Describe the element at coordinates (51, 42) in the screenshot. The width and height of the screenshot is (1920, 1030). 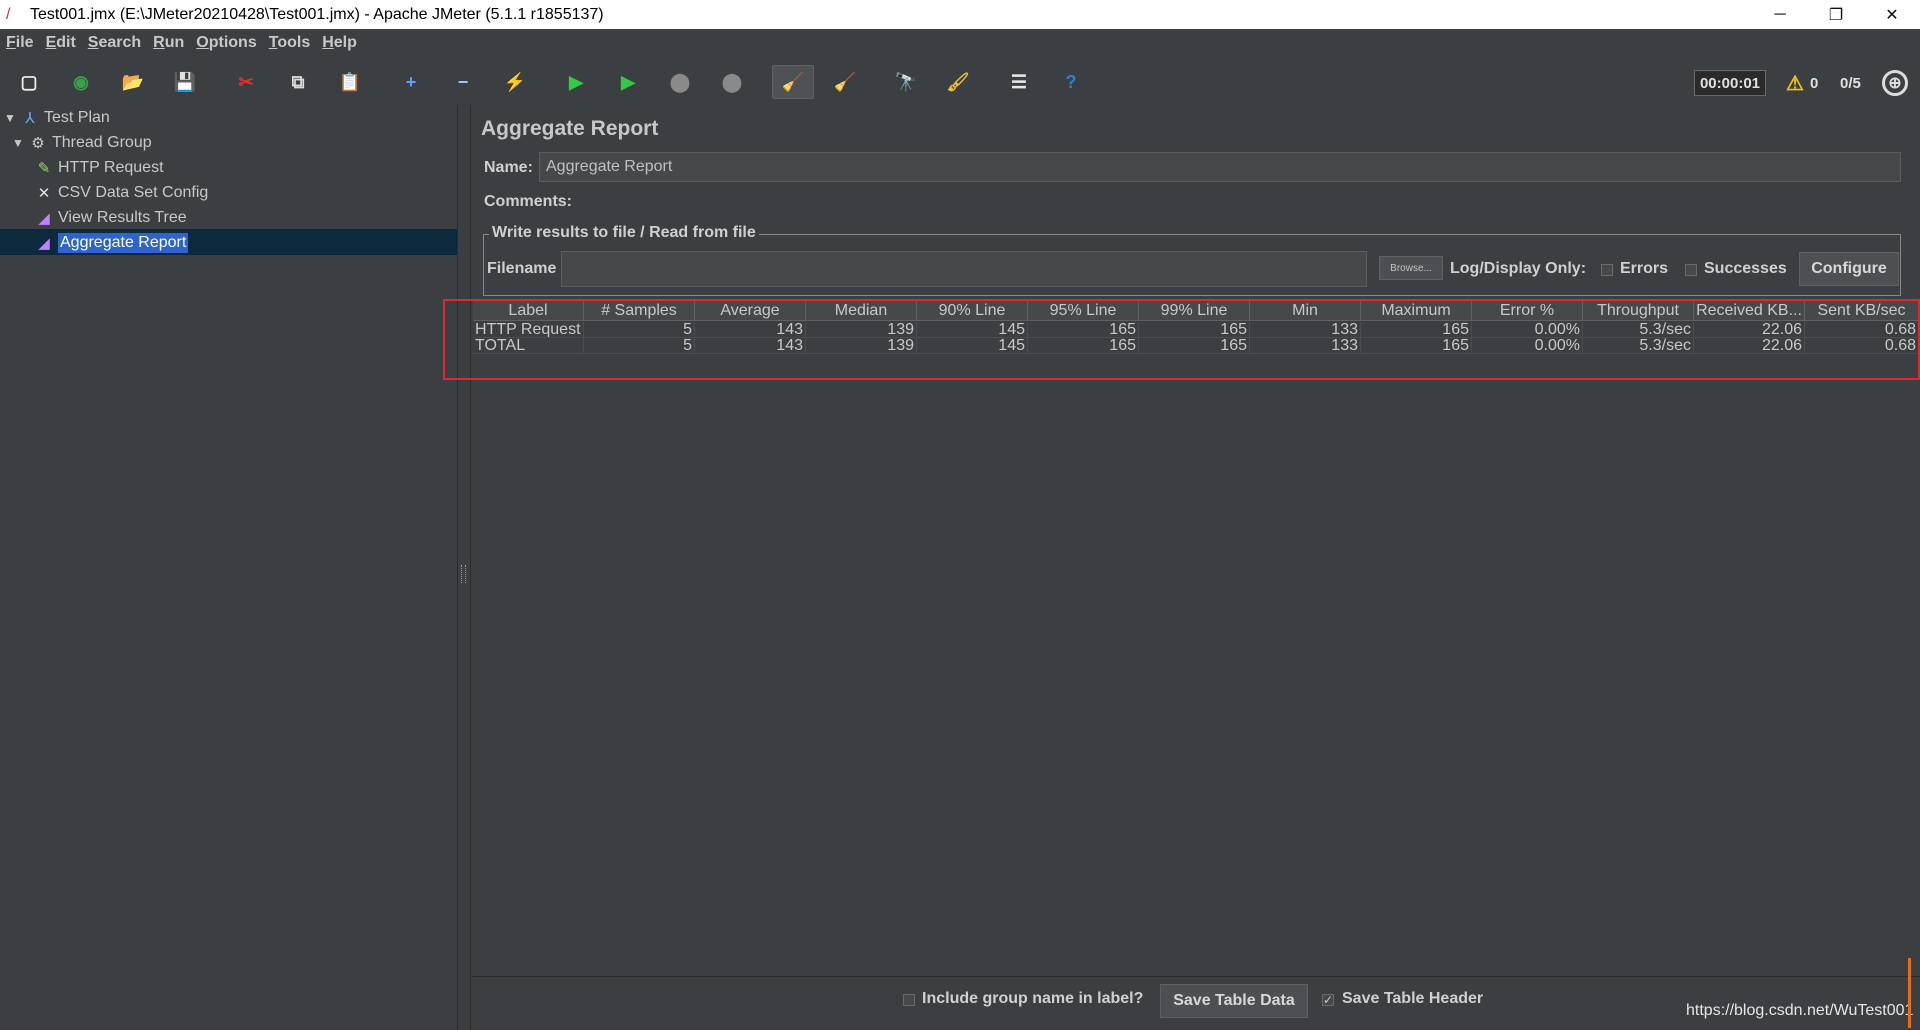
I see `menu-mnemonic: E` at that location.